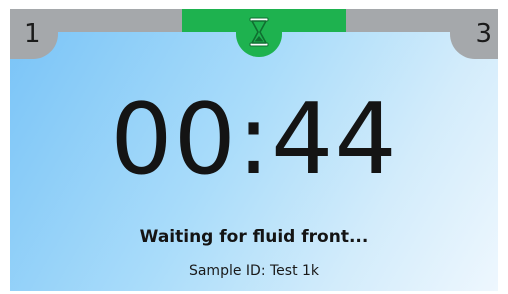 Image resolution: width=508 pixels, height=294 pixels. What do you see at coordinates (34, 34) in the screenshot?
I see `step-1-indicator: 1` at bounding box center [34, 34].